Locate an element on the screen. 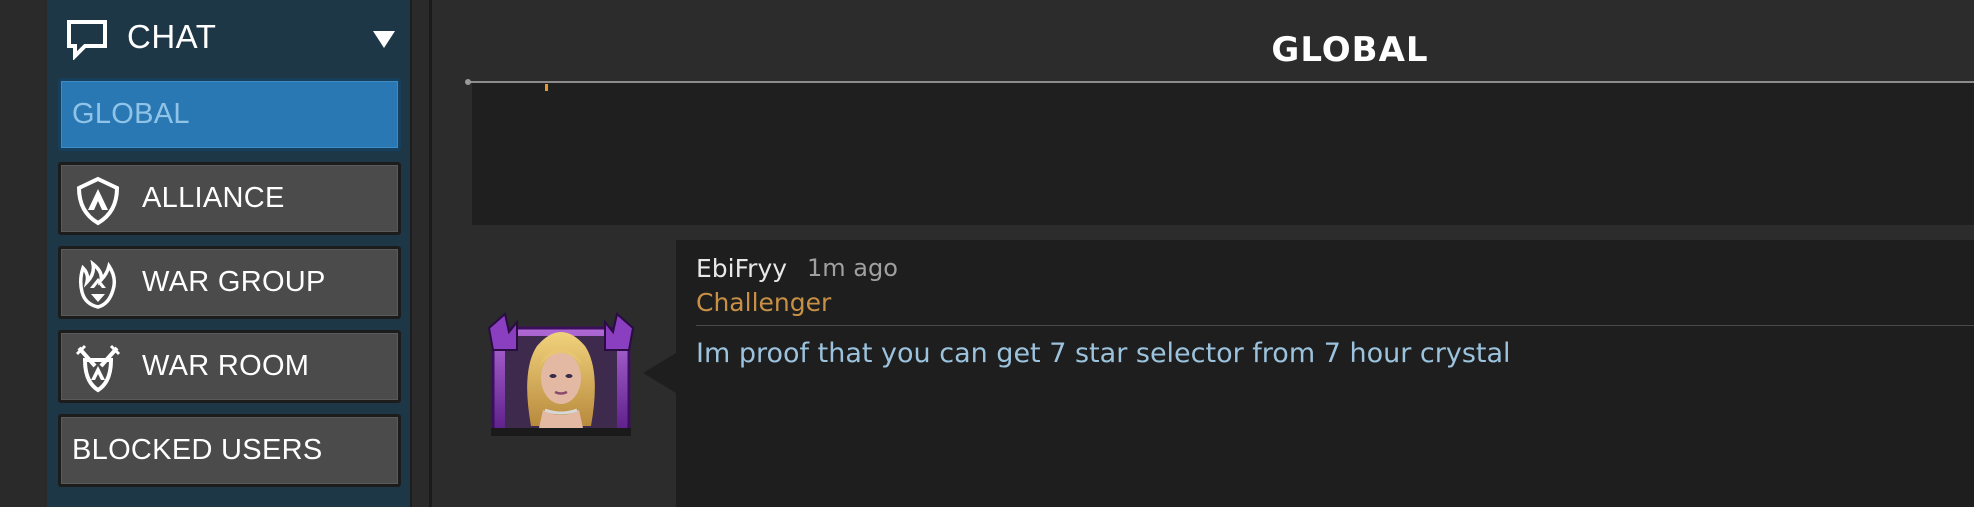 The height and width of the screenshot is (507, 1974). sidebar-item-war-room: WAR ROOM is located at coordinates (229, 366).